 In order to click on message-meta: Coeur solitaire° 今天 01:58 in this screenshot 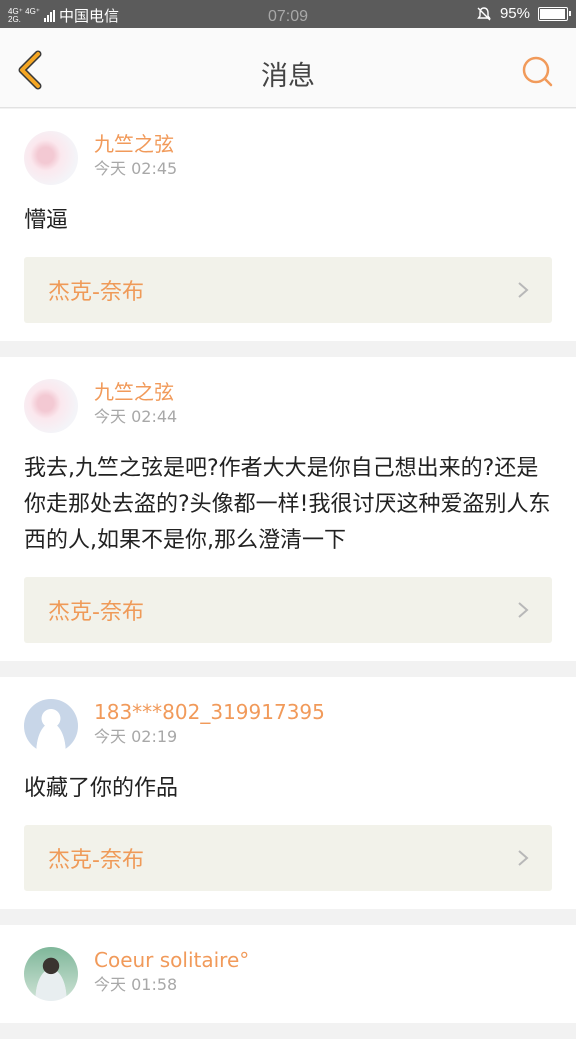, I will do `click(171, 972)`.